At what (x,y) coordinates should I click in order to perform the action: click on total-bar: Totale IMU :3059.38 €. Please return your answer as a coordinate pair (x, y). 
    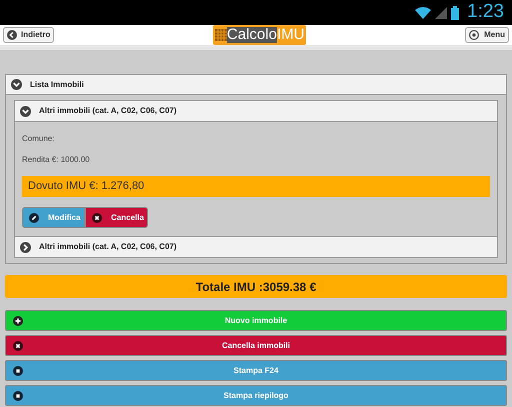
    Looking at the image, I should click on (256, 286).